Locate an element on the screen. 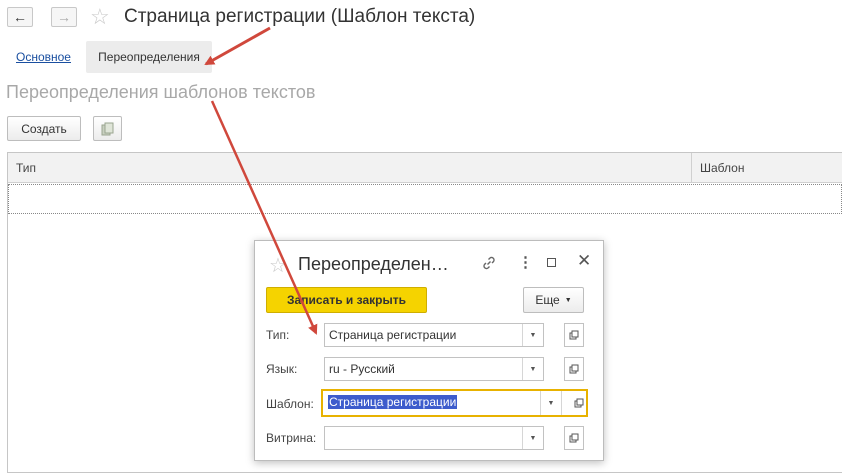  field-label-template: Шаблон: is located at coordinates (290, 404).